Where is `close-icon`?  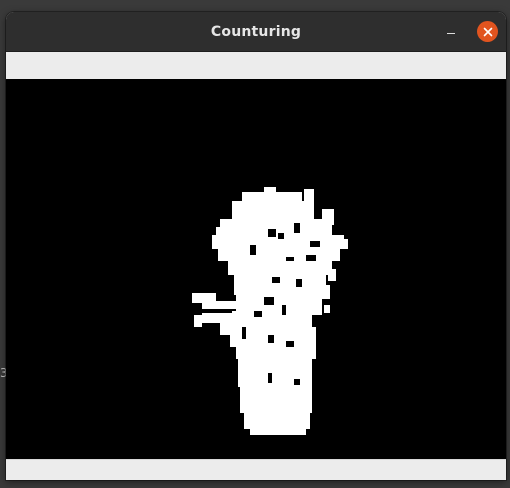 close-icon is located at coordinates (487, 31).